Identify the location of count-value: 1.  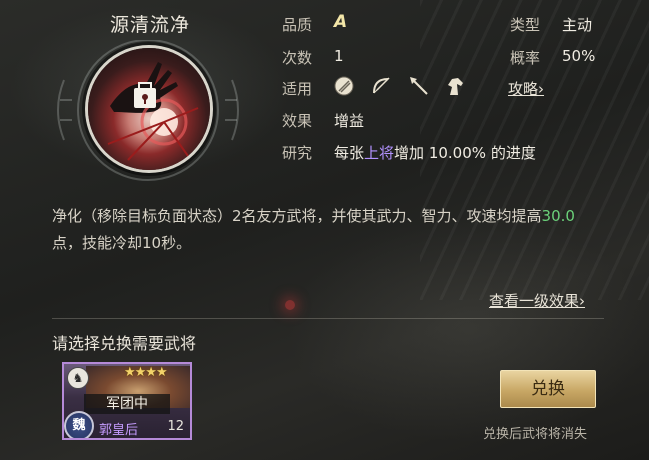
(339, 56).